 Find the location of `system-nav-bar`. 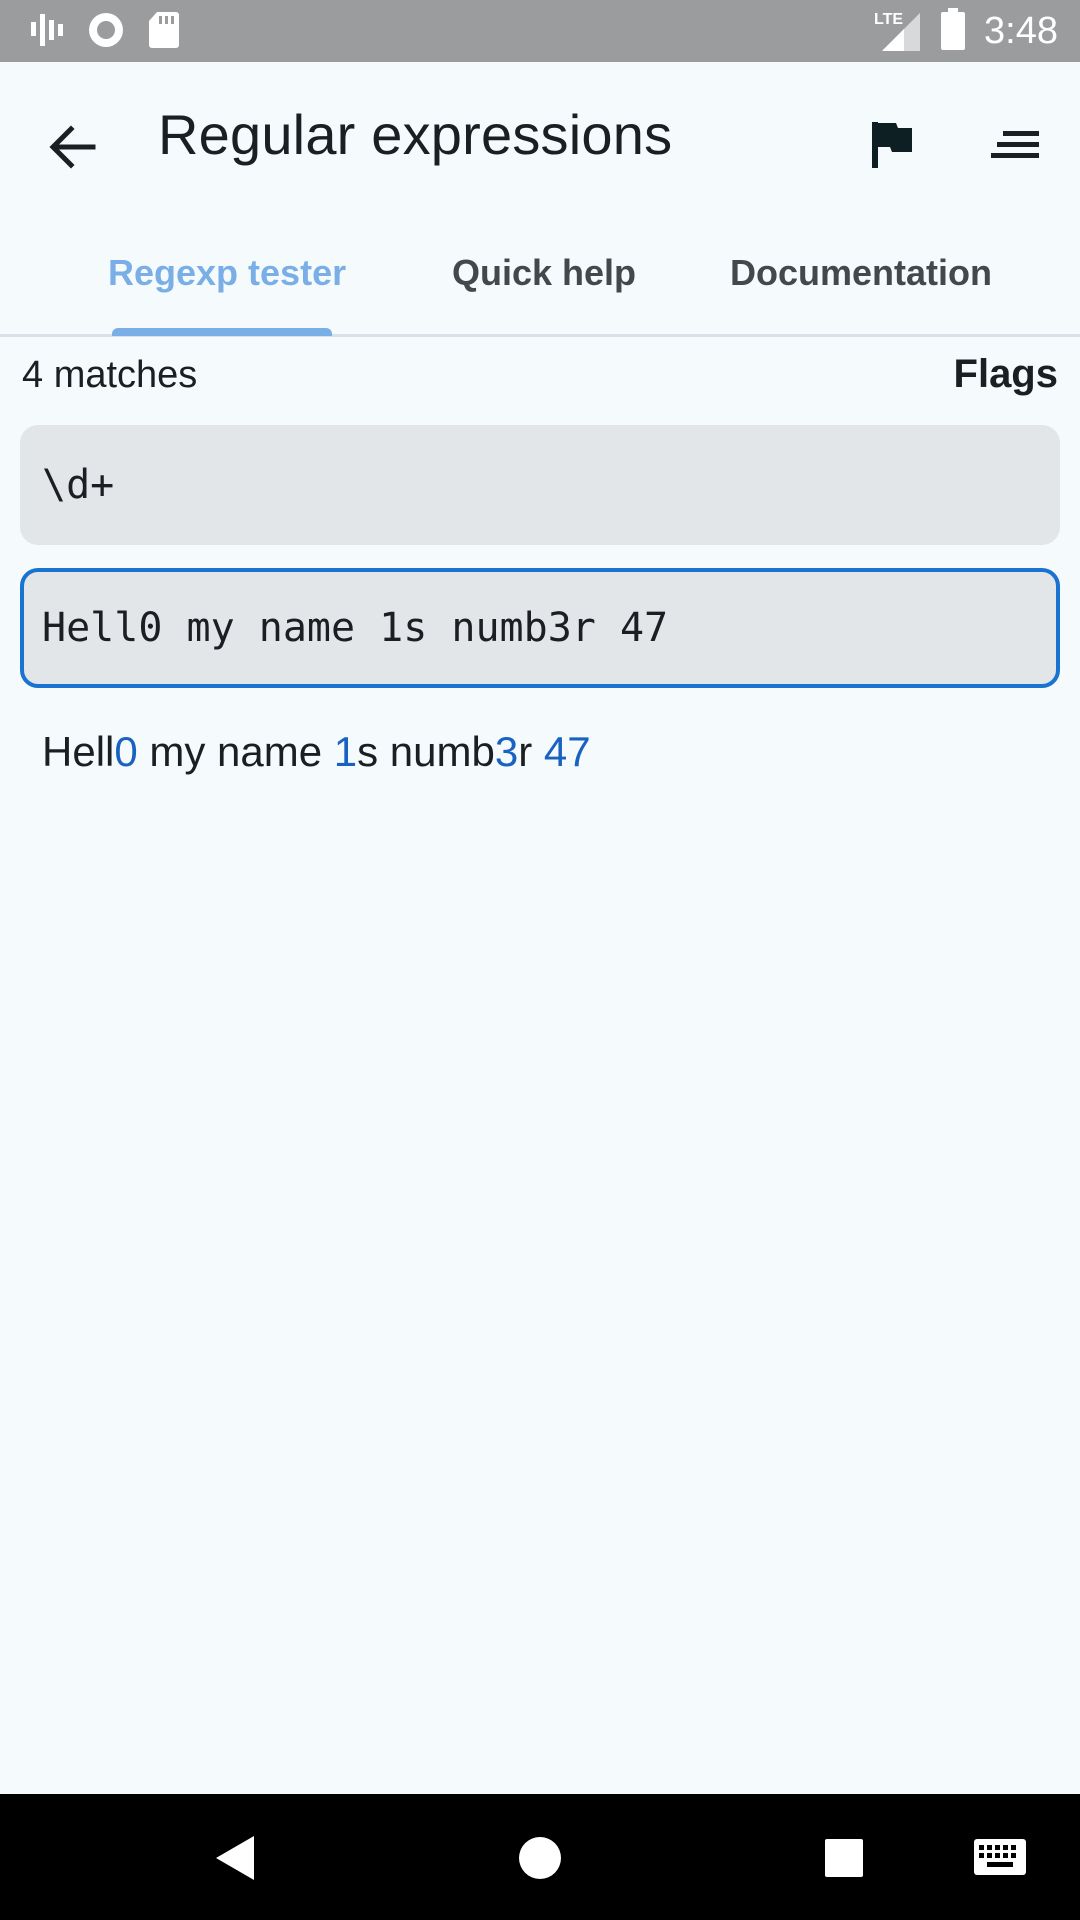

system-nav-bar is located at coordinates (540, 1857).